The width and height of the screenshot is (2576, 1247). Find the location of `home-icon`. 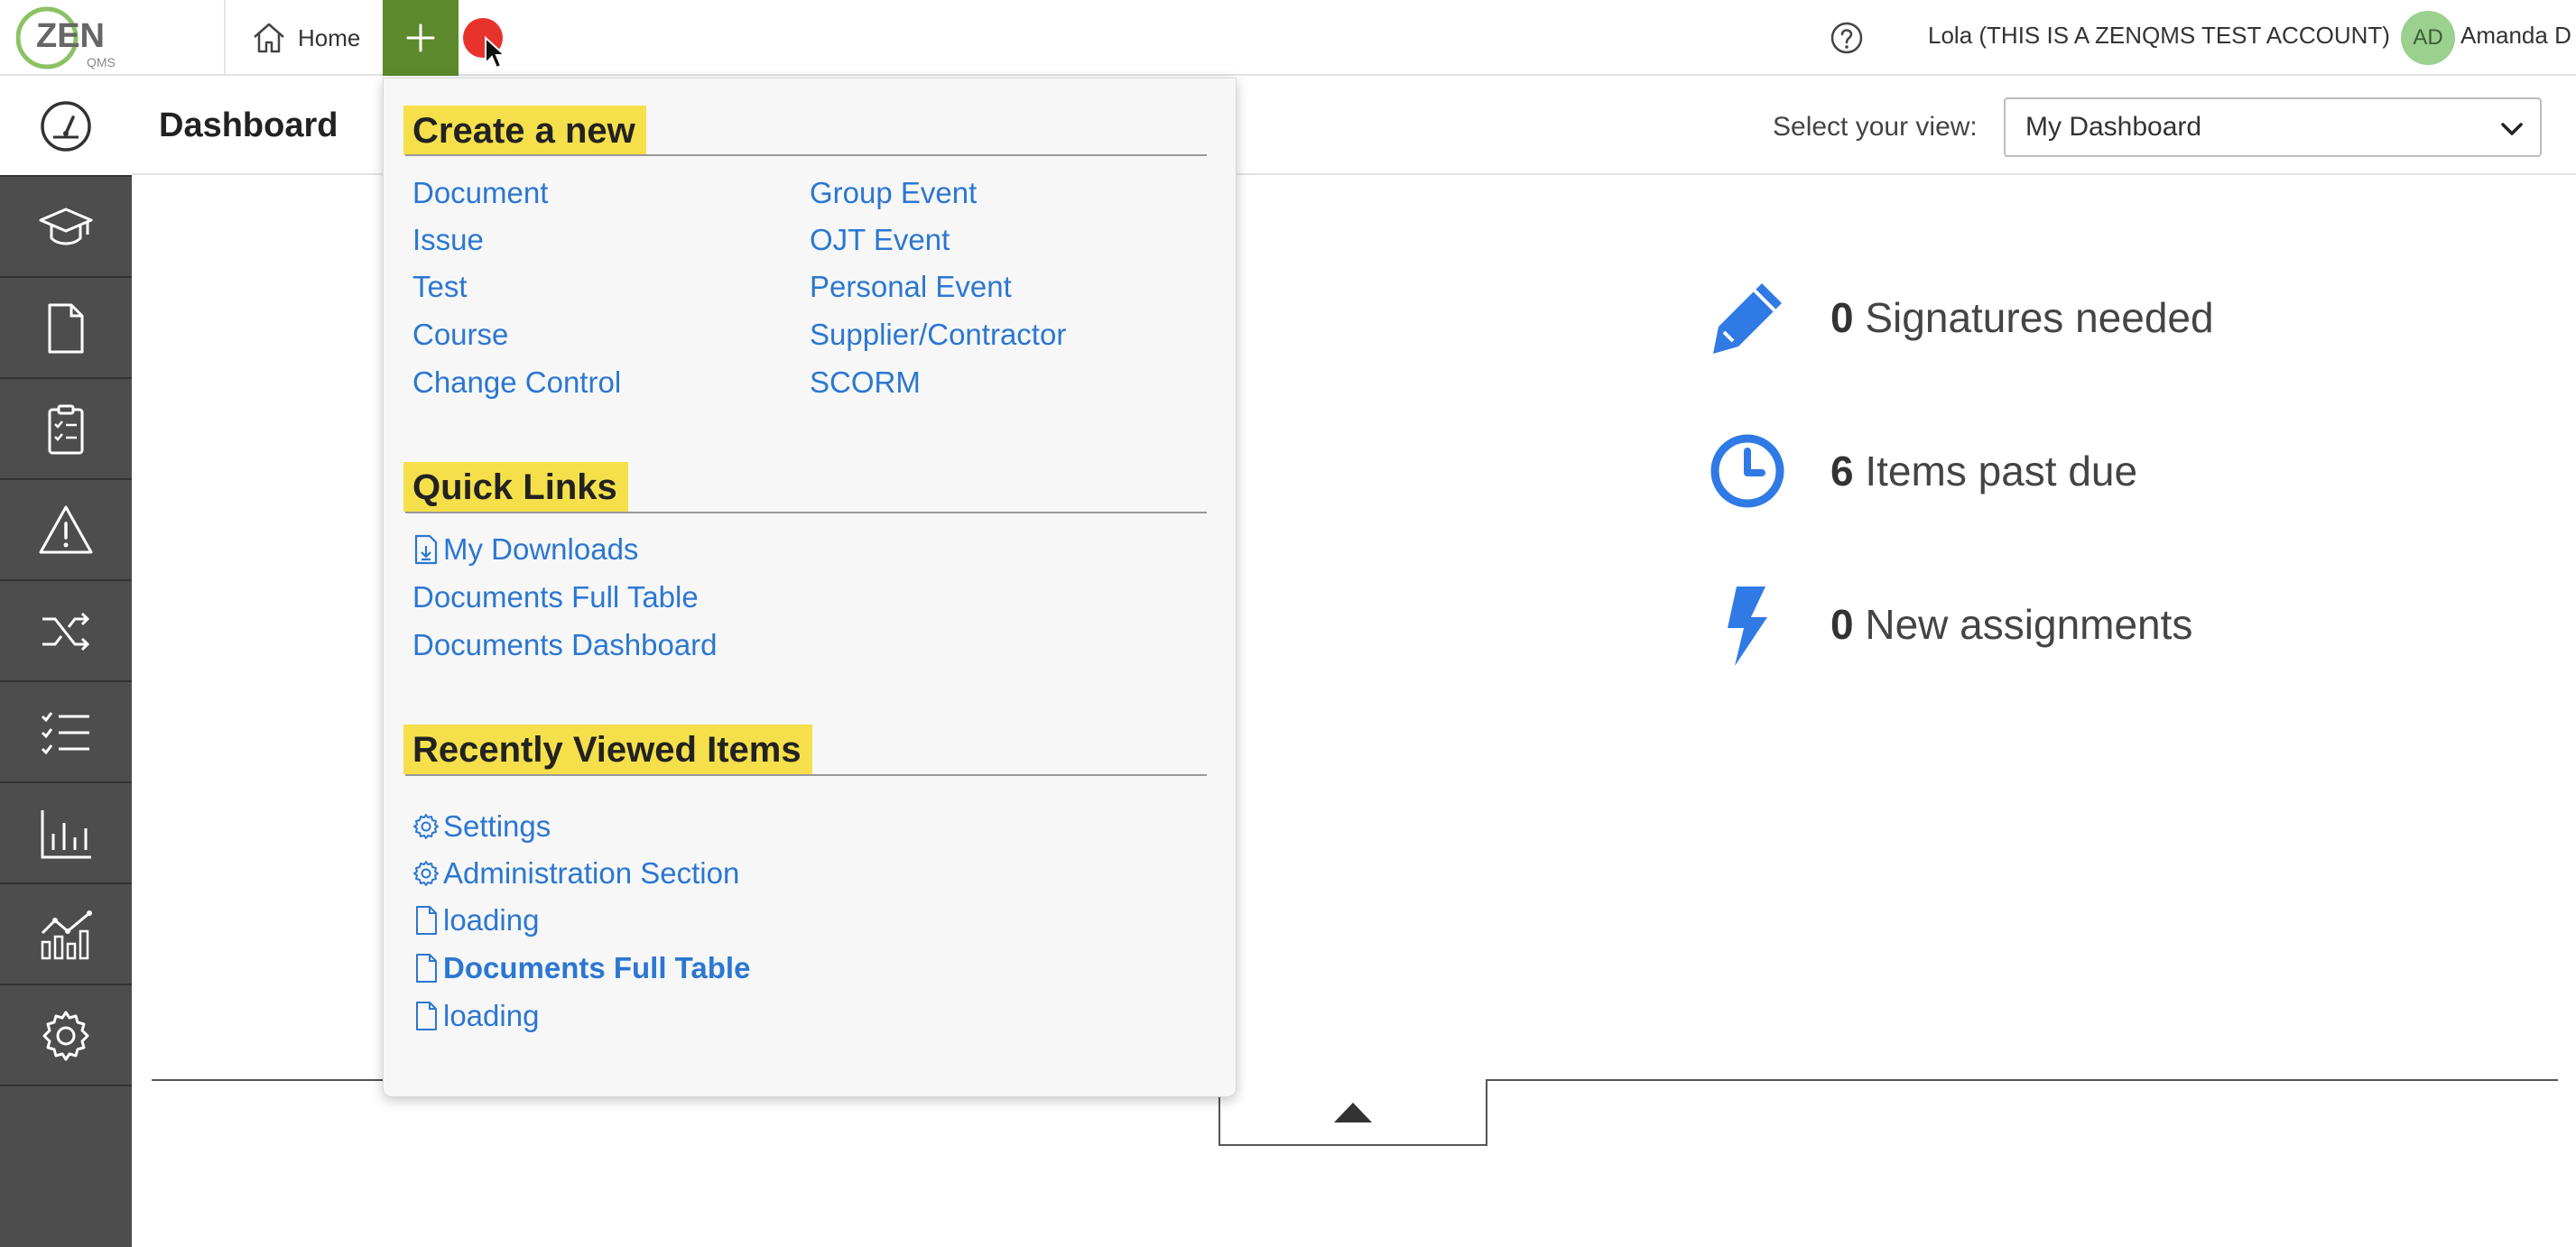

home-icon is located at coordinates (269, 38).